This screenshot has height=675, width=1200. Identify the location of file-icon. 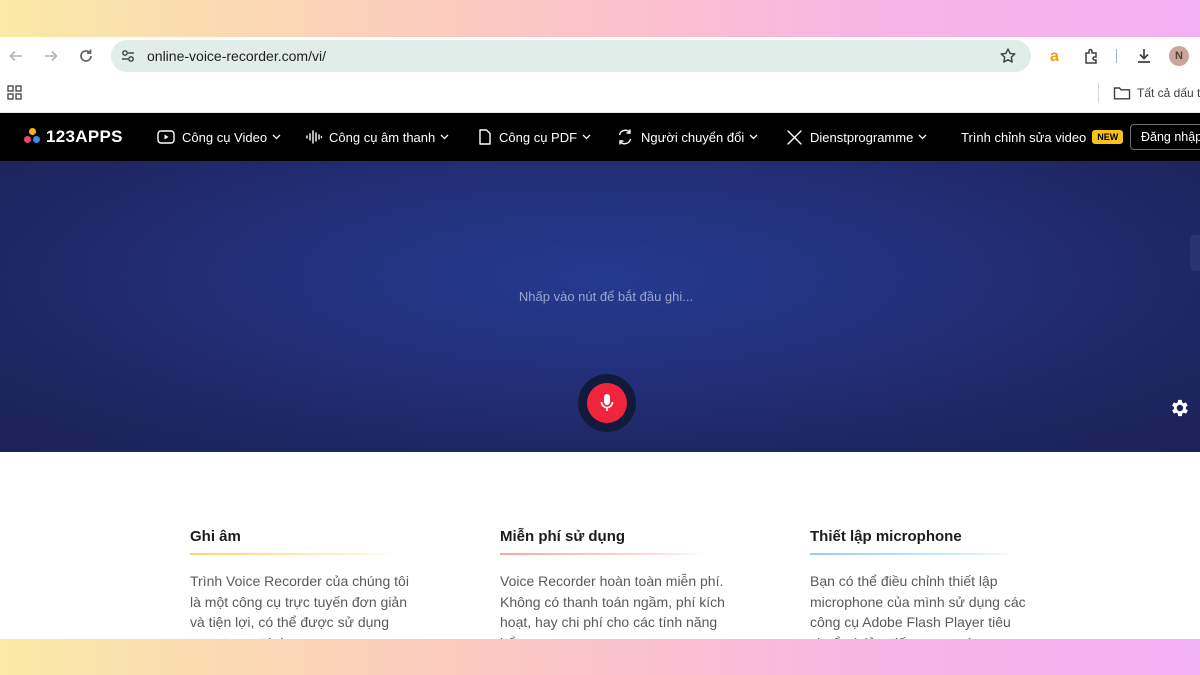
(485, 137).